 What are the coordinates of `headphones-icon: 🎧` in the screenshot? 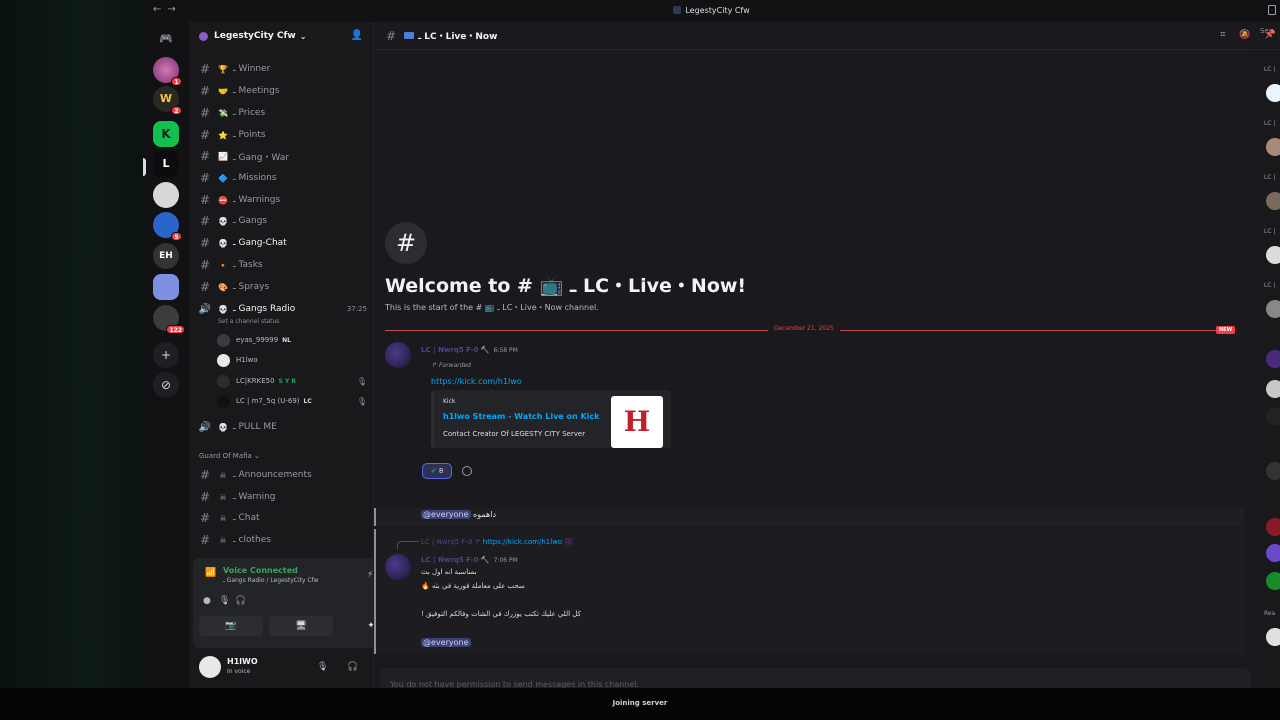 It's located at (352, 667).